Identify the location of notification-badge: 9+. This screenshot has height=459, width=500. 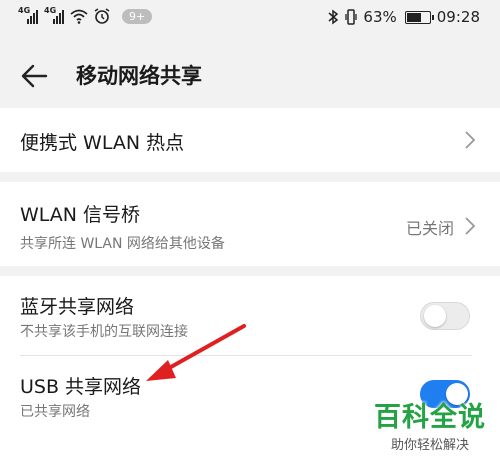
(137, 16).